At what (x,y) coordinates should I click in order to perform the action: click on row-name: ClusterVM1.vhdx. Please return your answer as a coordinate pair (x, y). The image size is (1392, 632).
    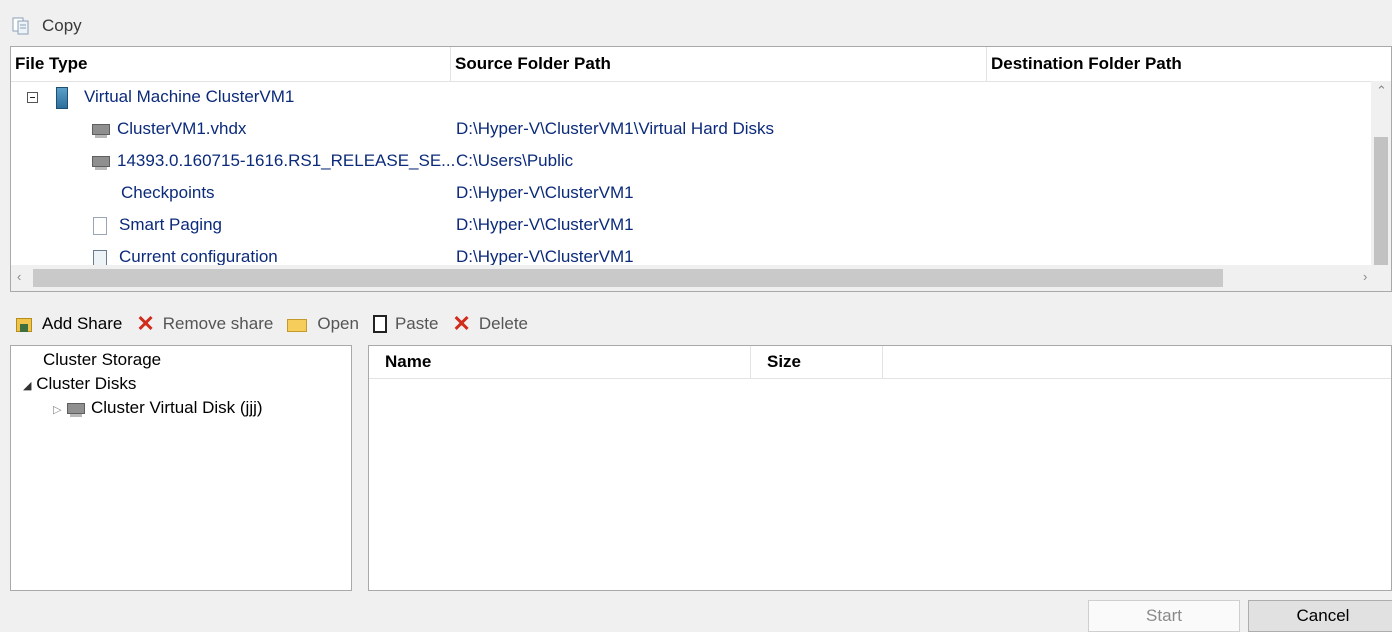
    Looking at the image, I should click on (182, 128).